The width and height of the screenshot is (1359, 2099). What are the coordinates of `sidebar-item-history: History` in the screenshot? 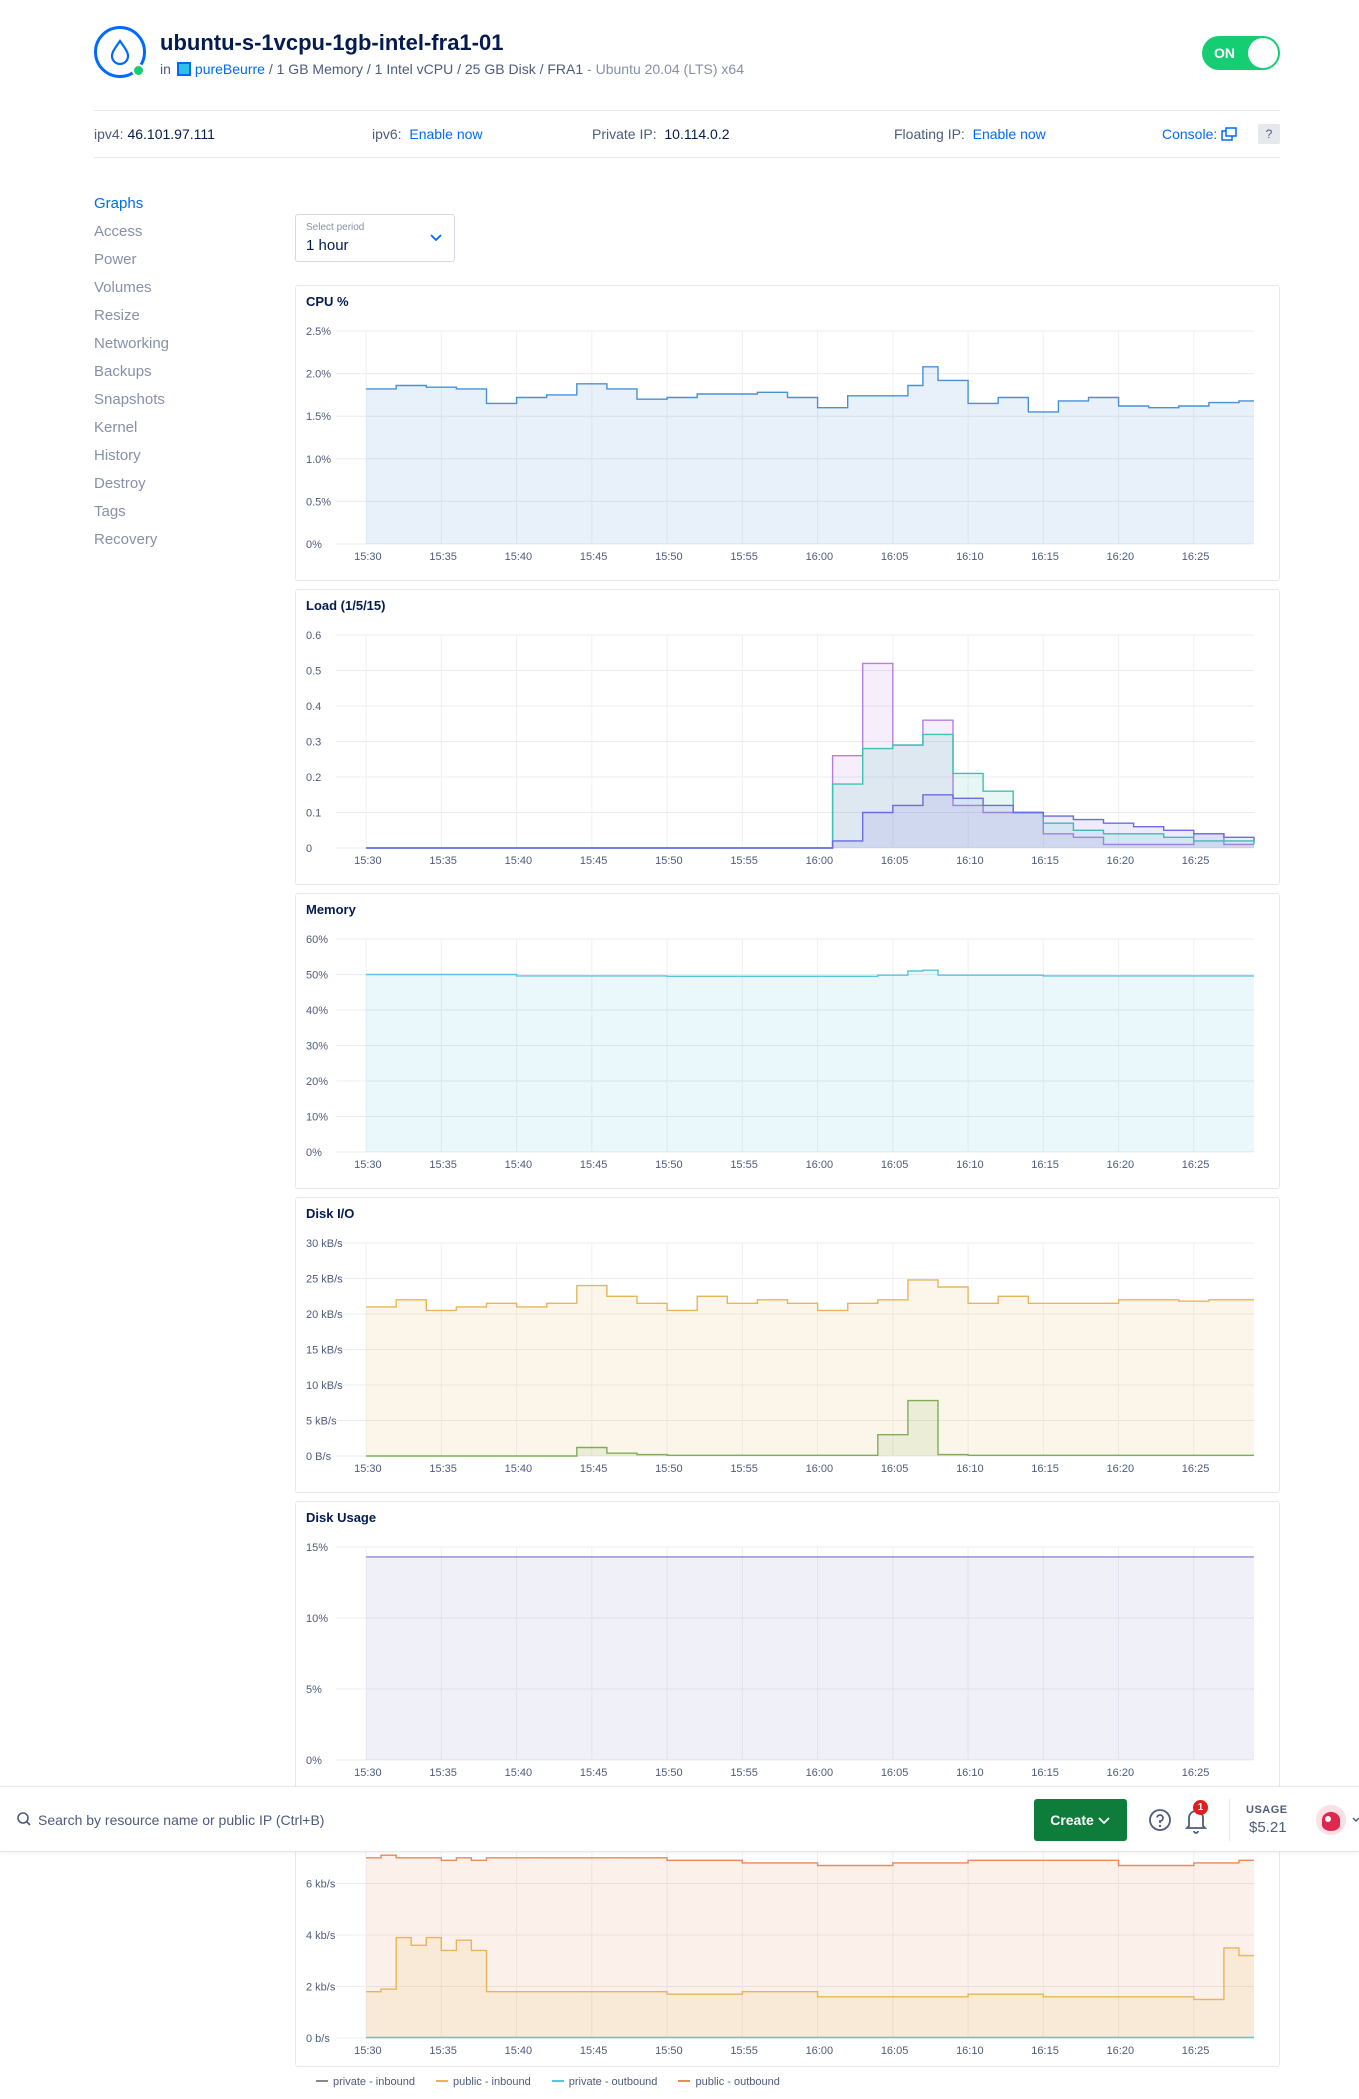 It's located at (174, 456).